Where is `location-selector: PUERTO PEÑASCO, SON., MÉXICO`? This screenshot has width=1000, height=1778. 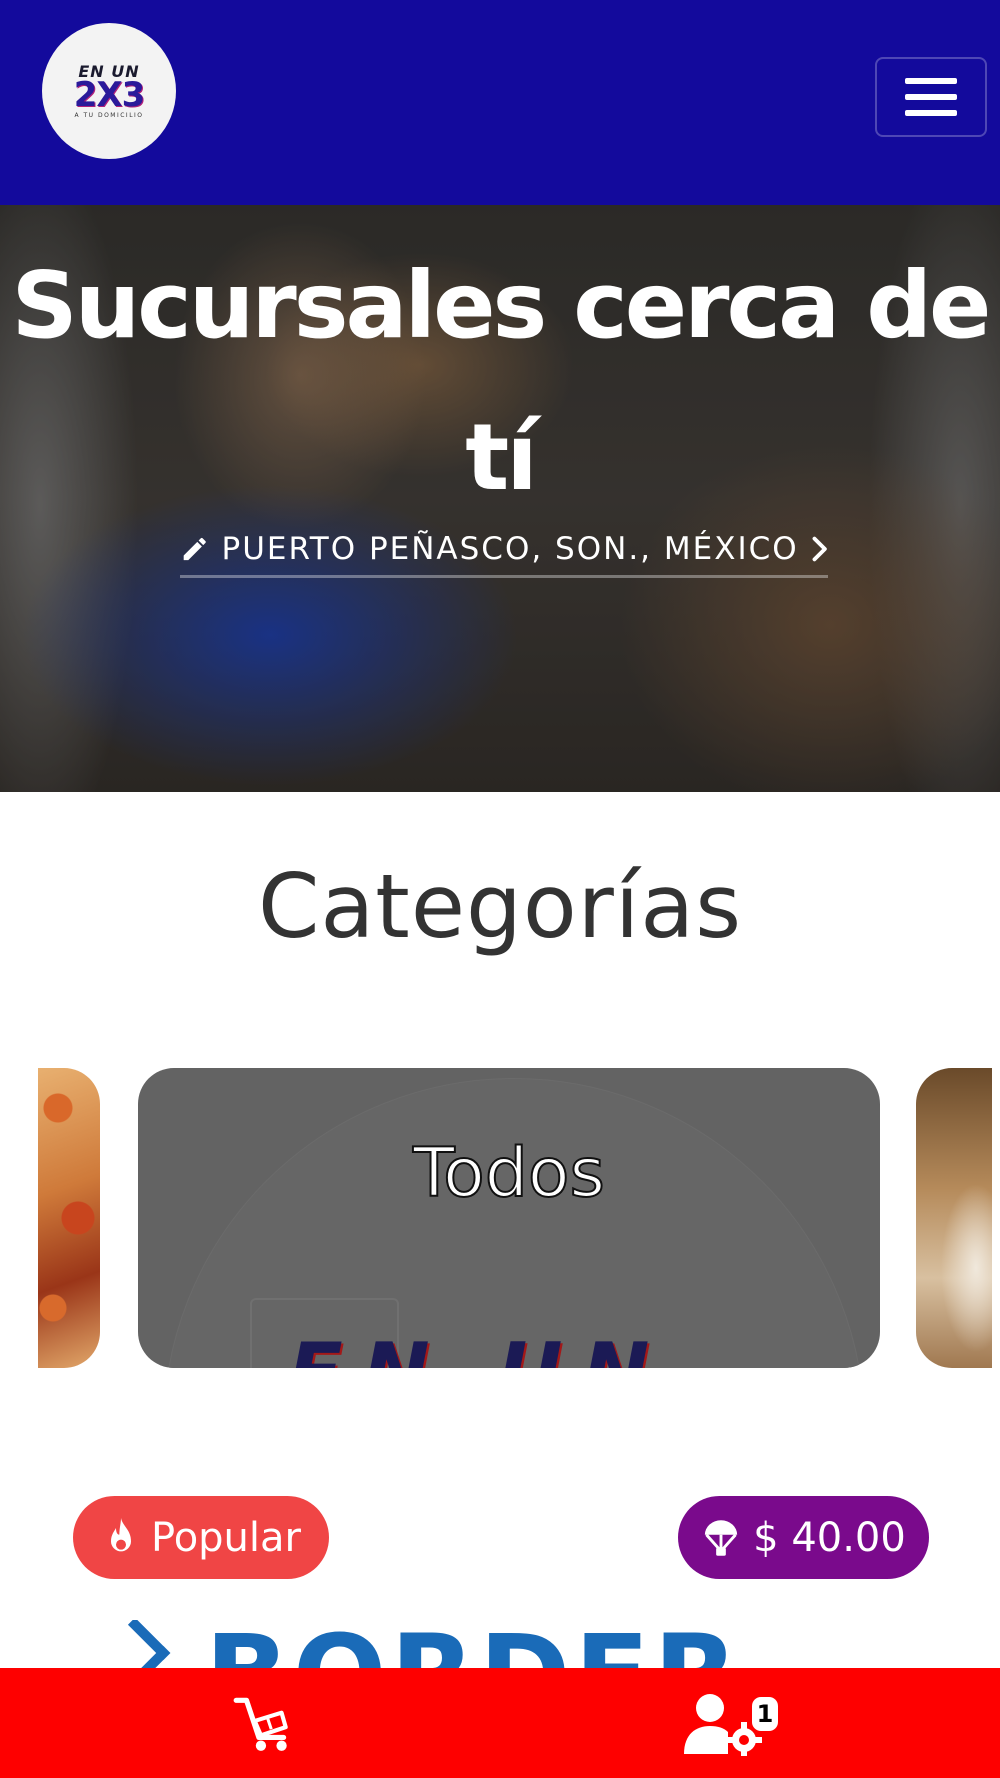
location-selector: PUERTO PEÑASCO, SON., MÉXICO is located at coordinates (504, 554).